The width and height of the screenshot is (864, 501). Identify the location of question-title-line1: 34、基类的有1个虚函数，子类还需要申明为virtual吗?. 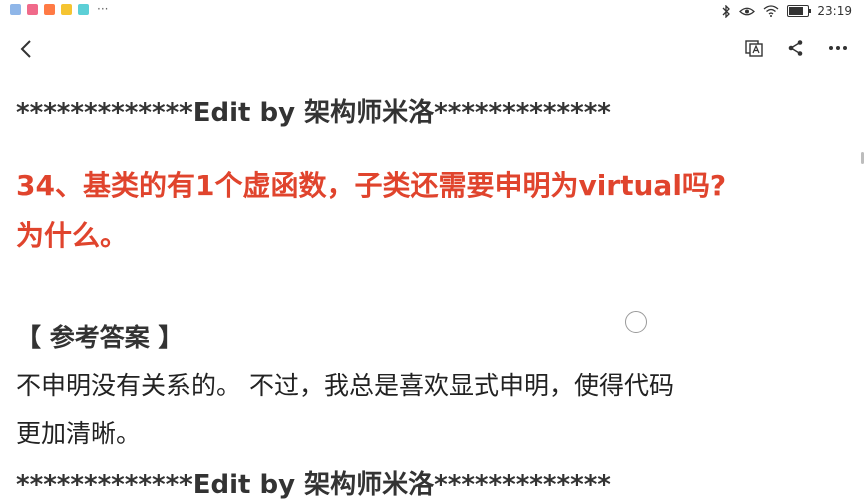
(371, 185).